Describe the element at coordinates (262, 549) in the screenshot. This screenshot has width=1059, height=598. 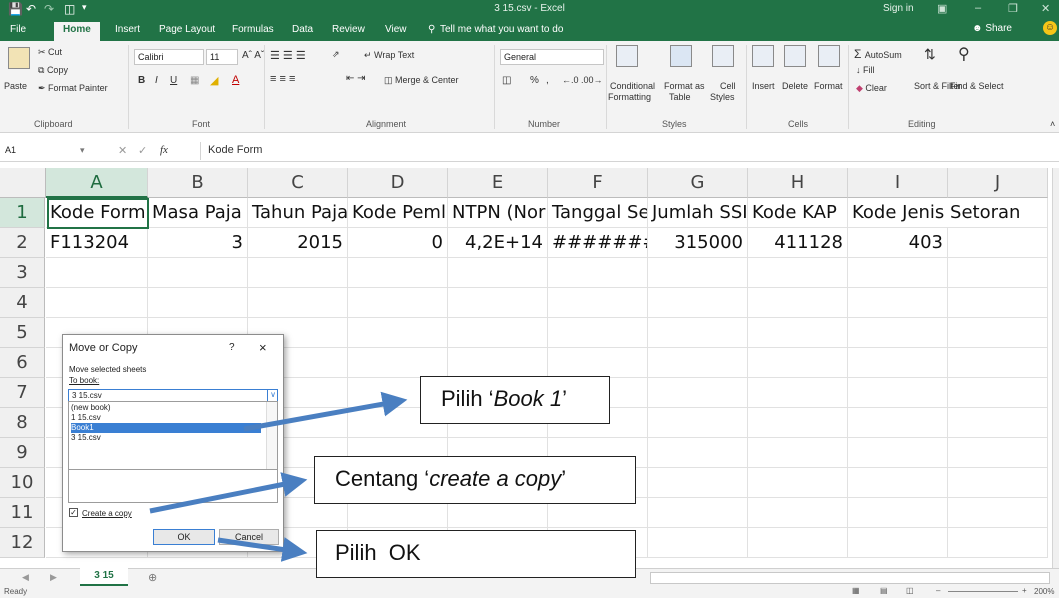
I see `arrow-to-ok` at that location.